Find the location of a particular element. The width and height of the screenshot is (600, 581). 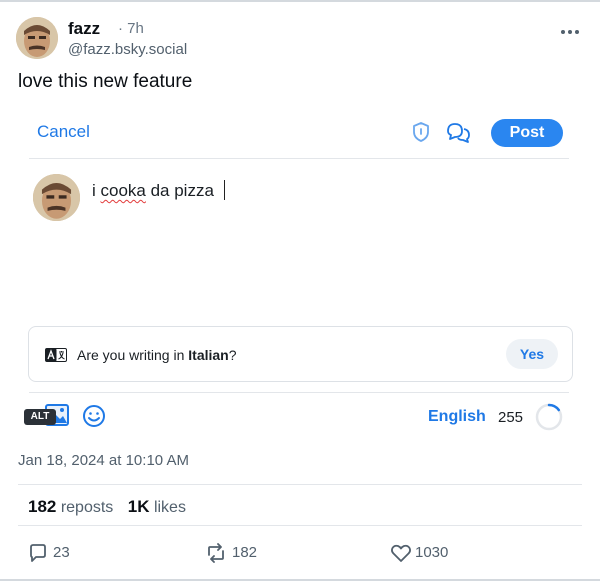

language-question-prefix: Are you writing in is located at coordinates (133, 355).